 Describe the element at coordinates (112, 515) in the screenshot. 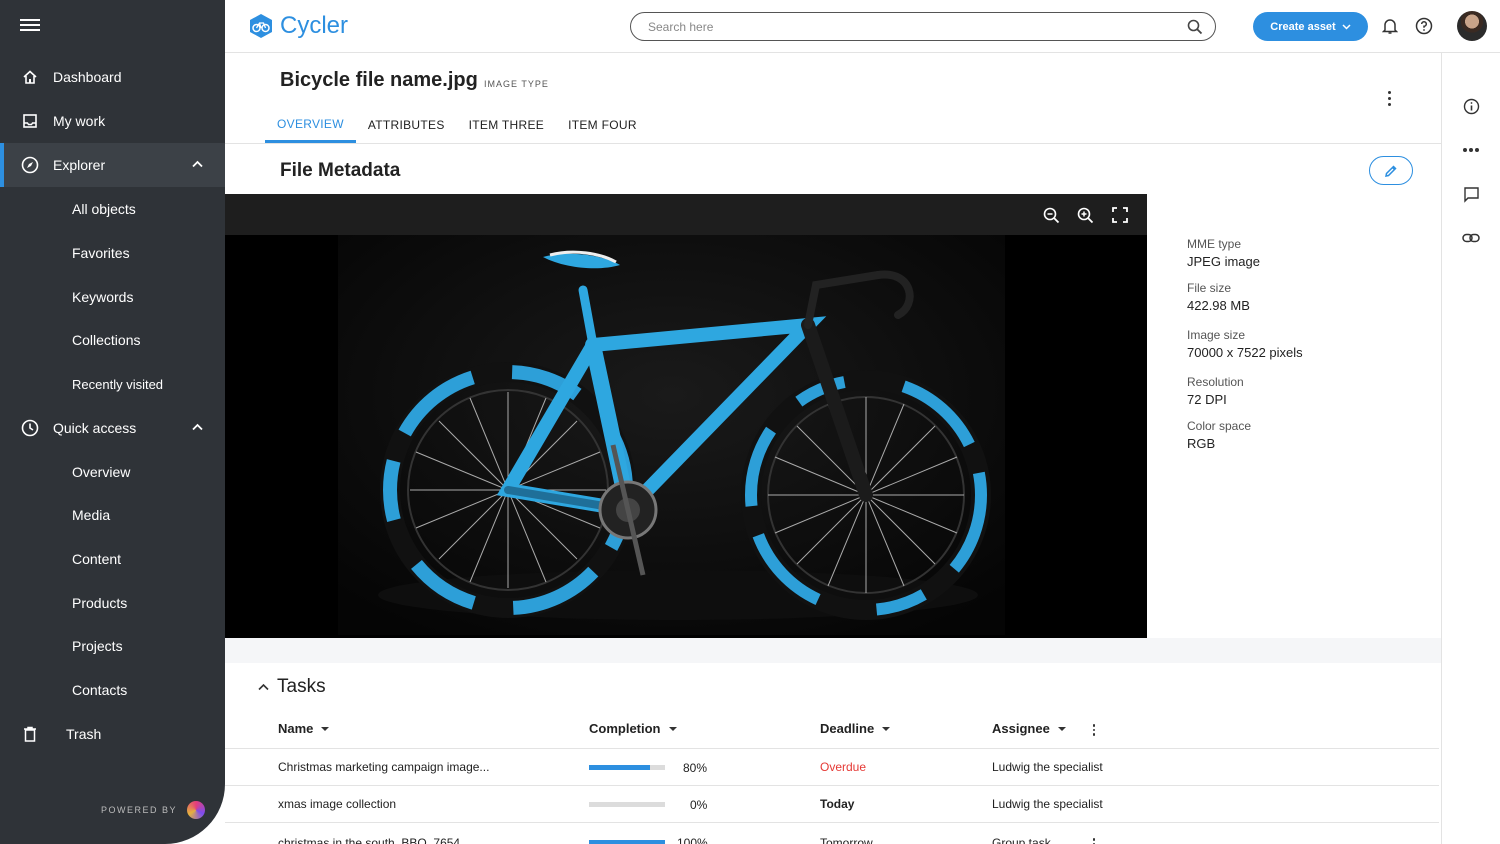

I see `sidebar-item-media: Media` at that location.